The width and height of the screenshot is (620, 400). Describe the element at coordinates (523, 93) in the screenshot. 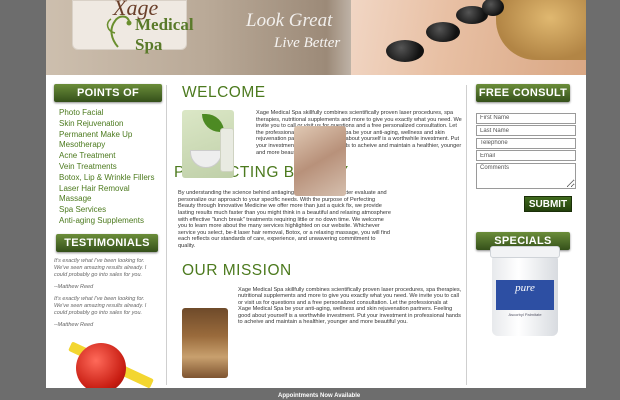

I see `free-consult-heading: FREE CONSULT` at that location.